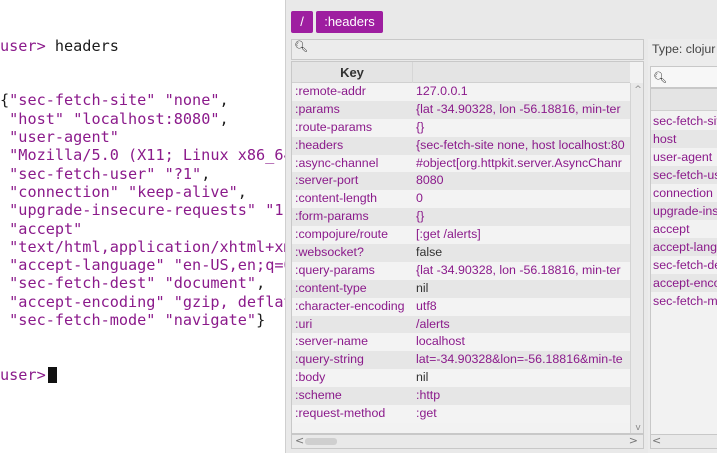  I want to click on row-key: :compojure/route, so click(341, 234).